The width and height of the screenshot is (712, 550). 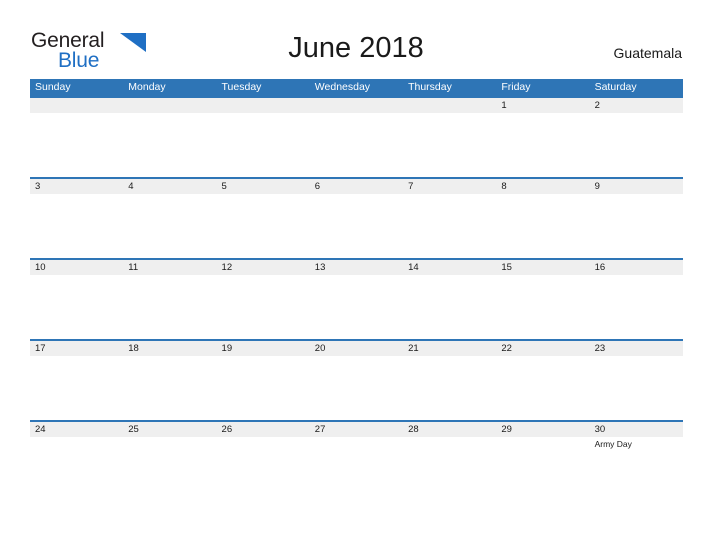 I want to click on day-number: 23, so click(x=636, y=348).